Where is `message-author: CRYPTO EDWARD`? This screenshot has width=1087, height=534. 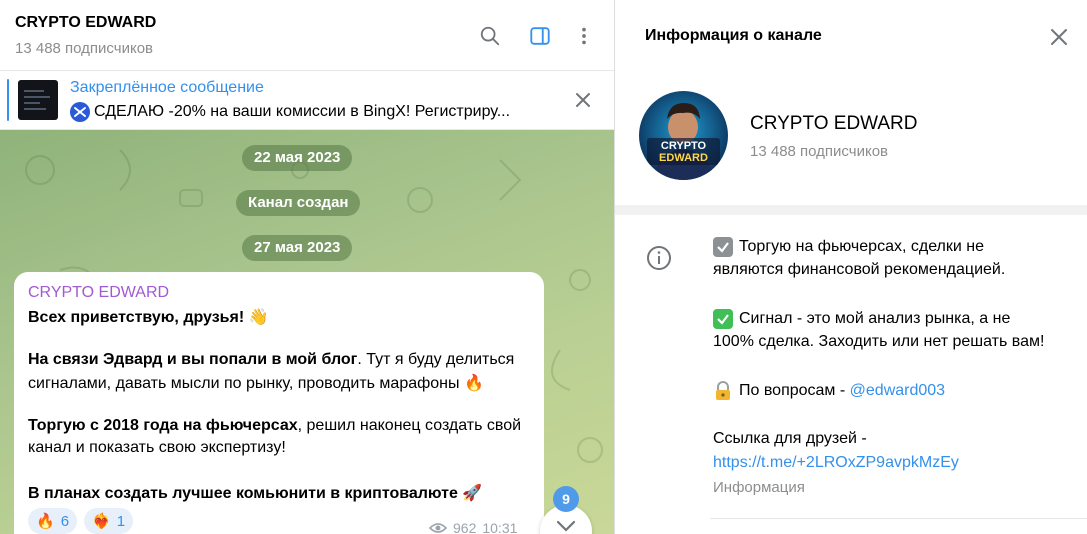 message-author: CRYPTO EDWARD is located at coordinates (98, 293).